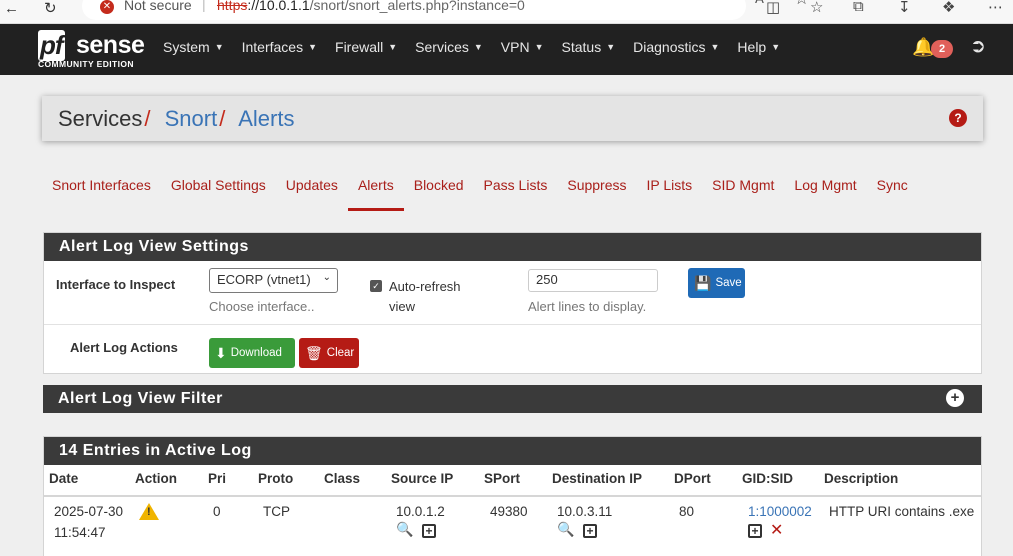 Image resolution: width=1013 pixels, height=556 pixels. I want to click on help-question-icon: ?, so click(958, 118).